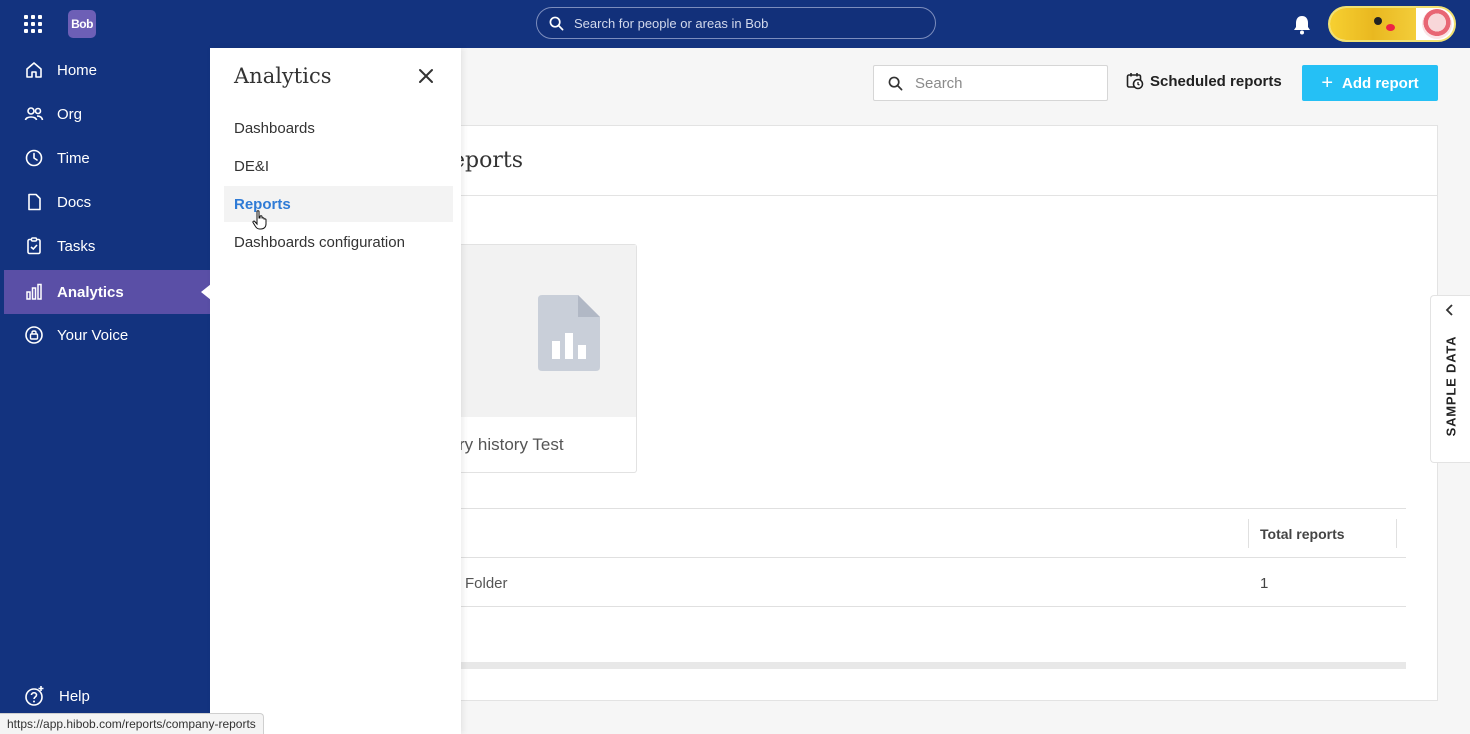  I want to click on sidebar-item-help: Help, so click(107, 696).